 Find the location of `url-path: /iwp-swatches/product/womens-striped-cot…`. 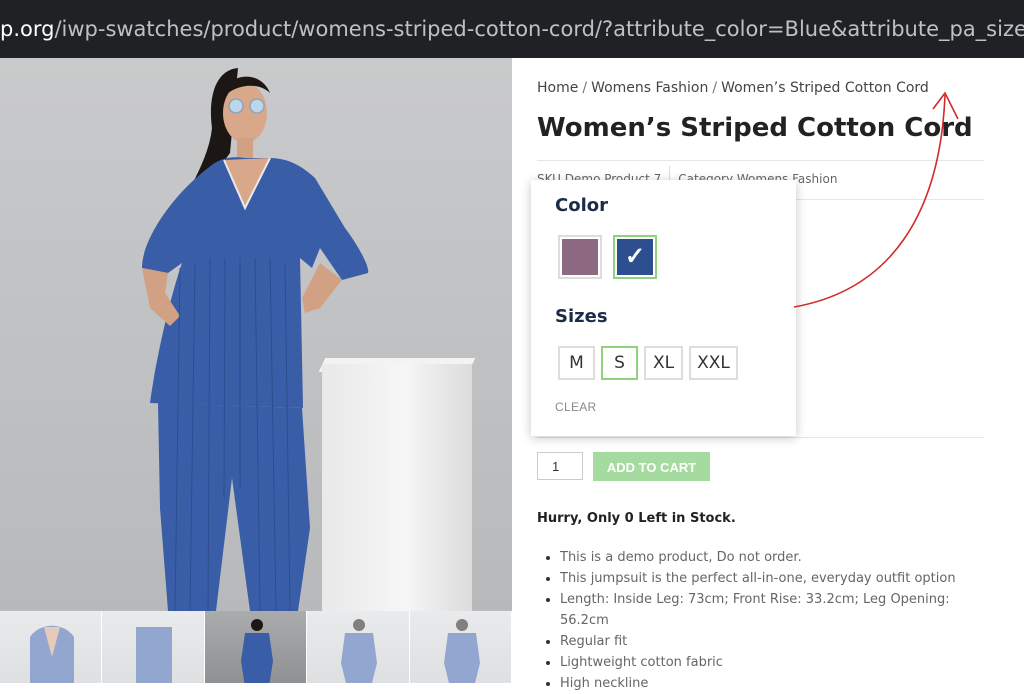

url-path: /iwp-swatches/product/womens-striped-cot… is located at coordinates (539, 29).